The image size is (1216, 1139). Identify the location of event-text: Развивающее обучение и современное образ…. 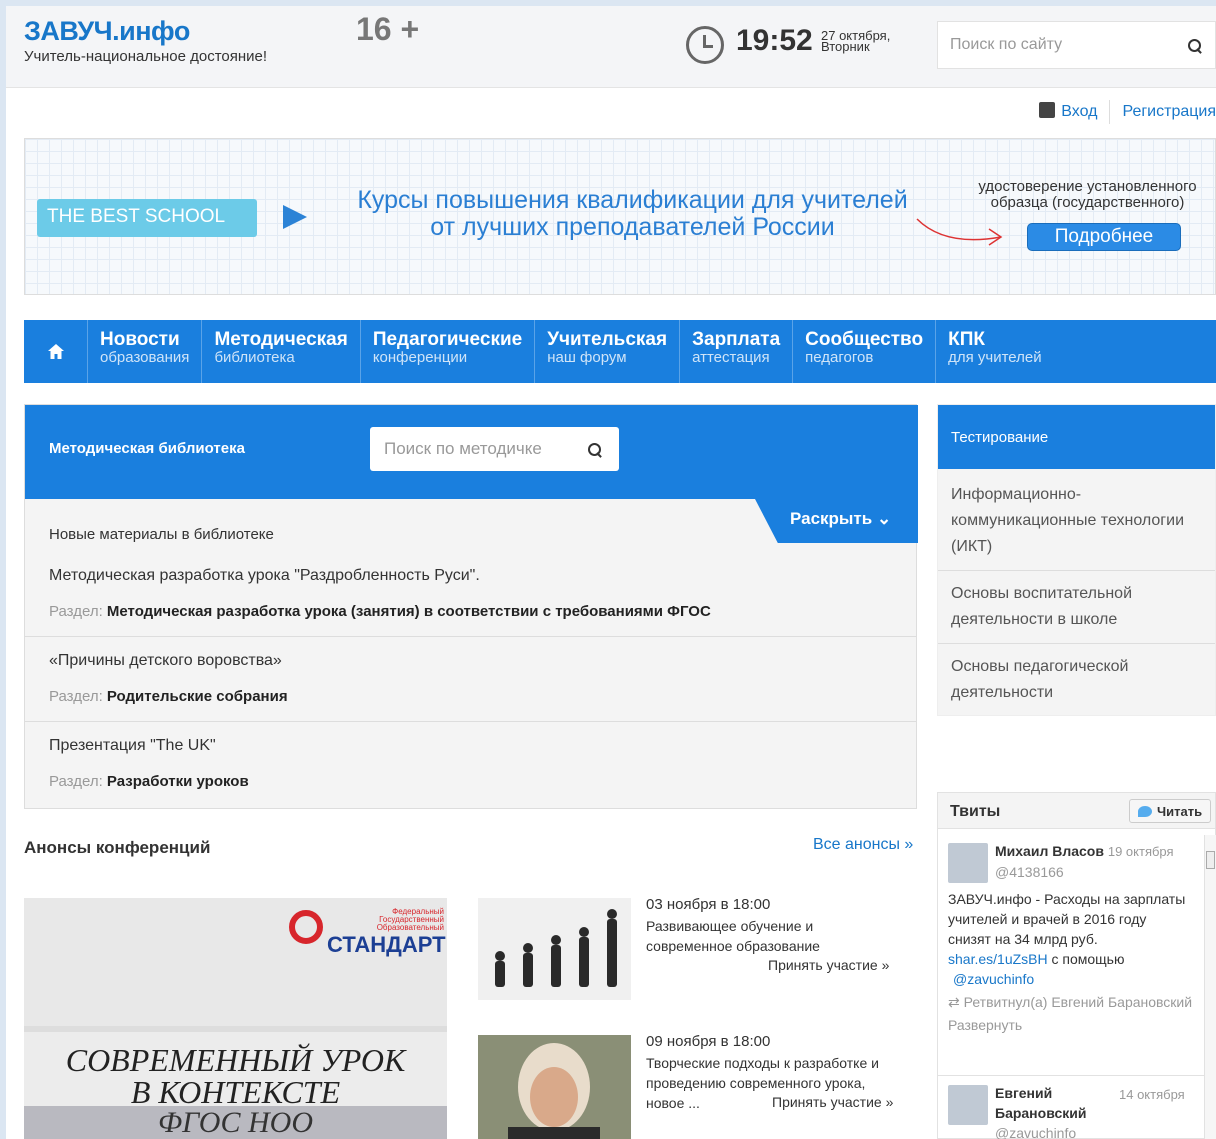
(773, 936).